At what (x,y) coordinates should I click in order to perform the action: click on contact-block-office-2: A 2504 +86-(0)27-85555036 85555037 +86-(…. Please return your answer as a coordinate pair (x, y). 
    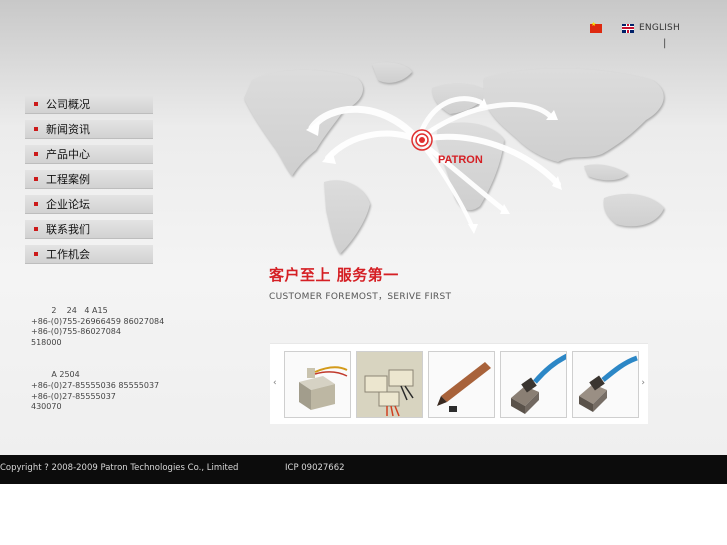
    Looking at the image, I should click on (97, 391).